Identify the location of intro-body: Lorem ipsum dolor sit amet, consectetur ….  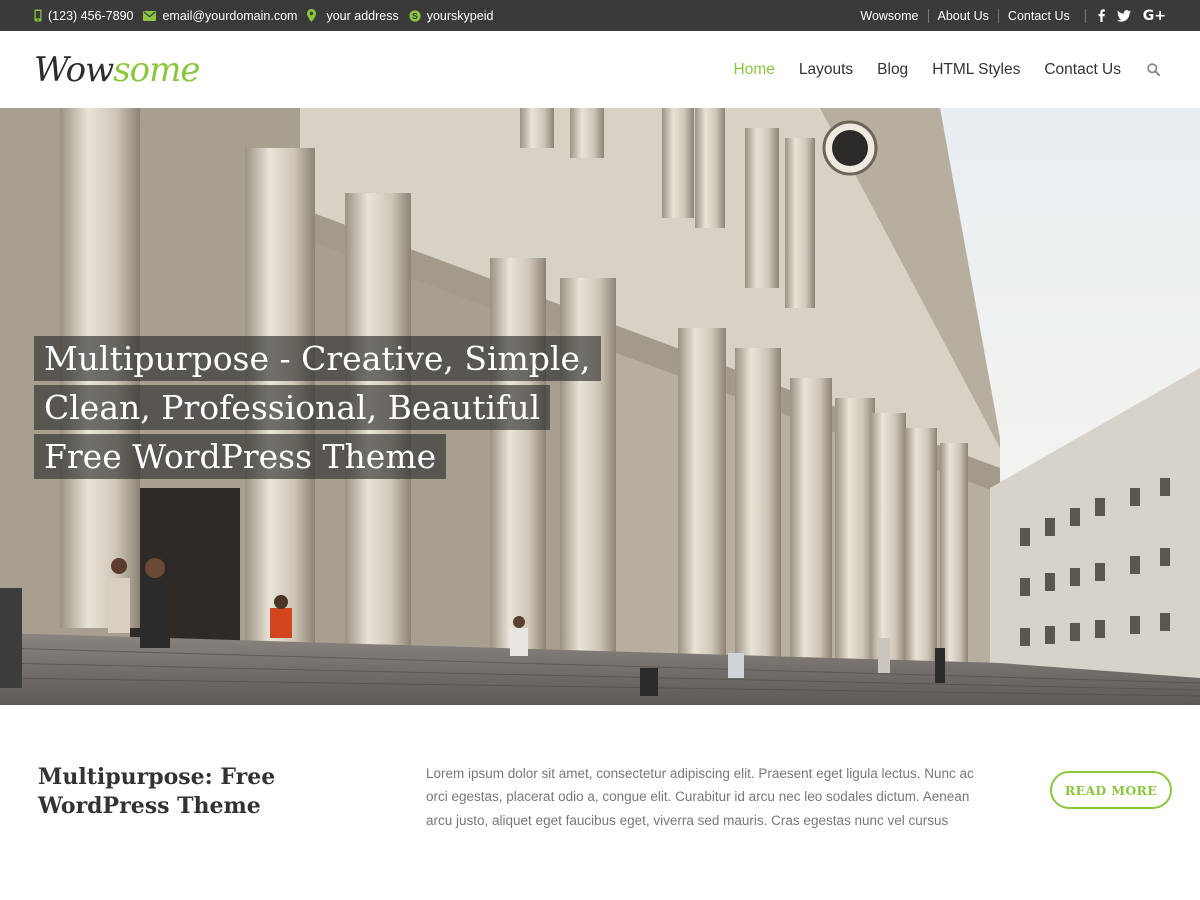
(700, 797).